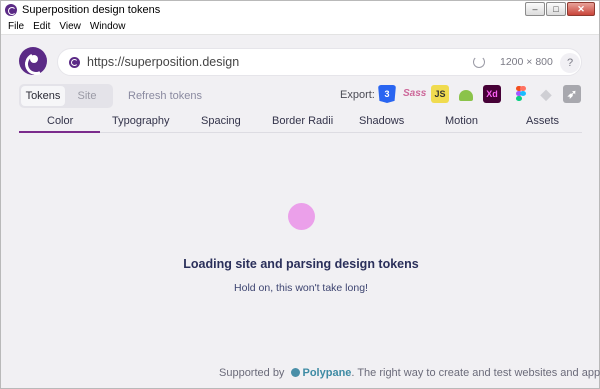 Image resolution: width=600 pixels, height=389 pixels. Describe the element at coordinates (43, 96) in the screenshot. I see `tokens-toggle-button: Tokens` at that location.